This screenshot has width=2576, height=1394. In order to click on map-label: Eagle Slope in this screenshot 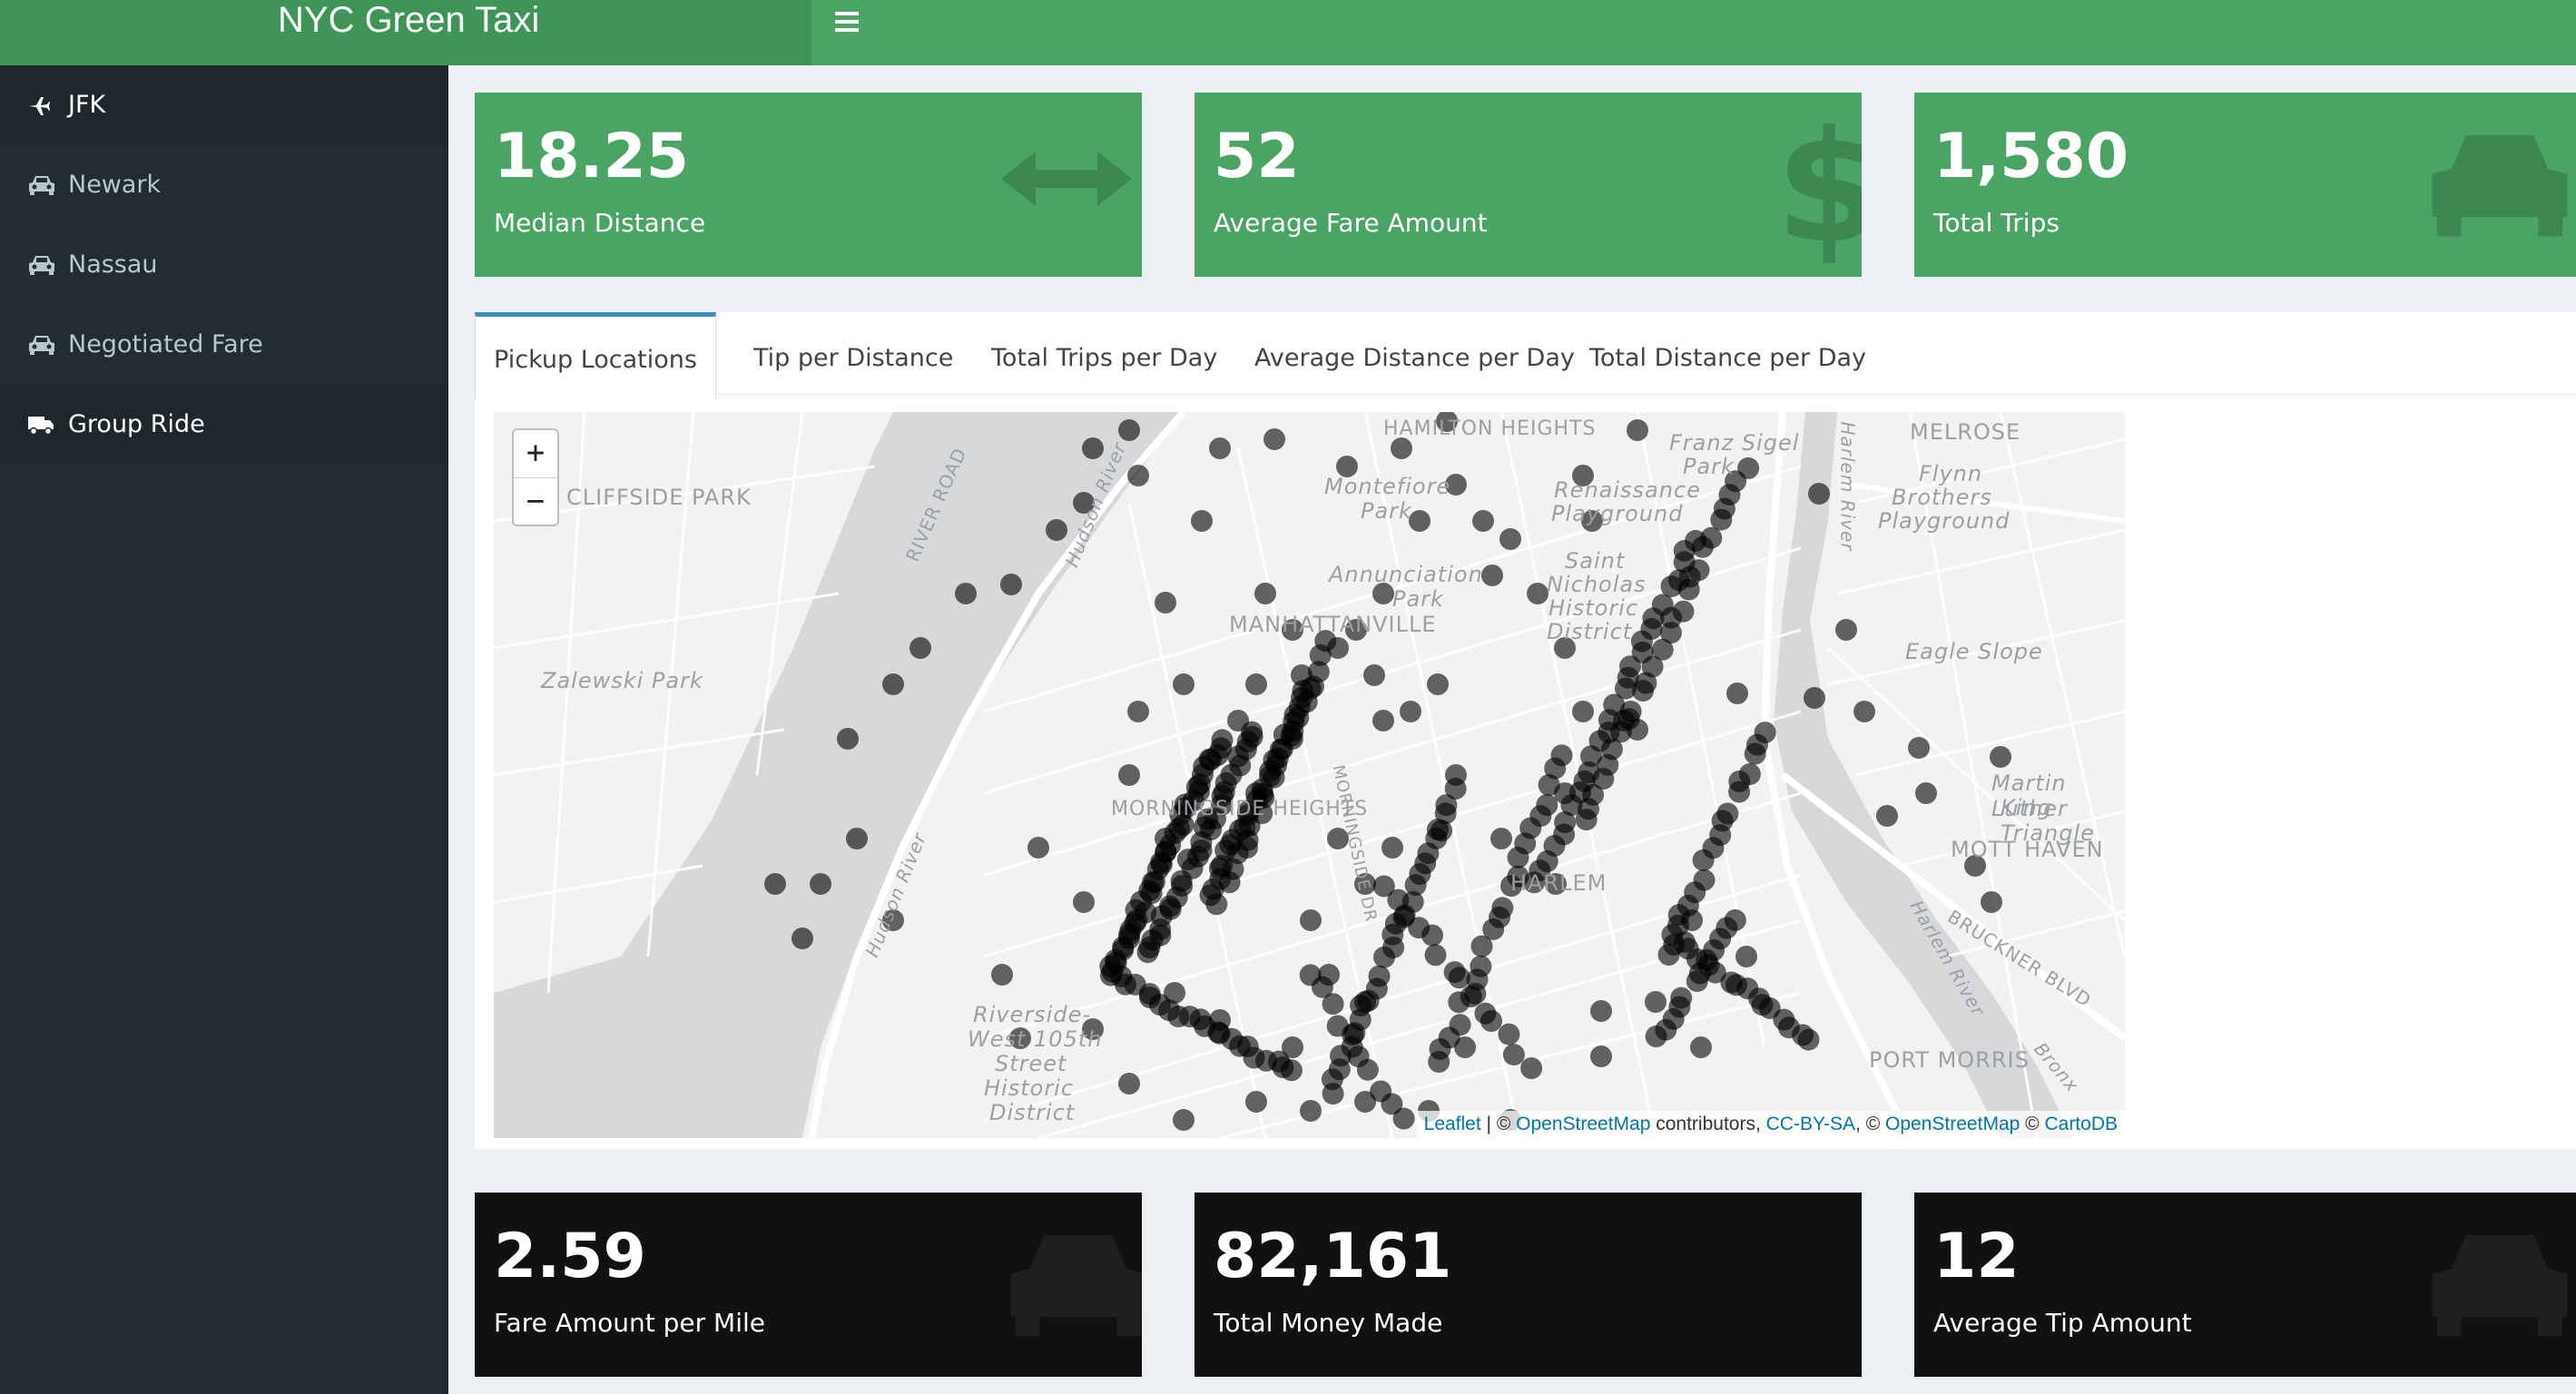, I will do `click(1974, 651)`.